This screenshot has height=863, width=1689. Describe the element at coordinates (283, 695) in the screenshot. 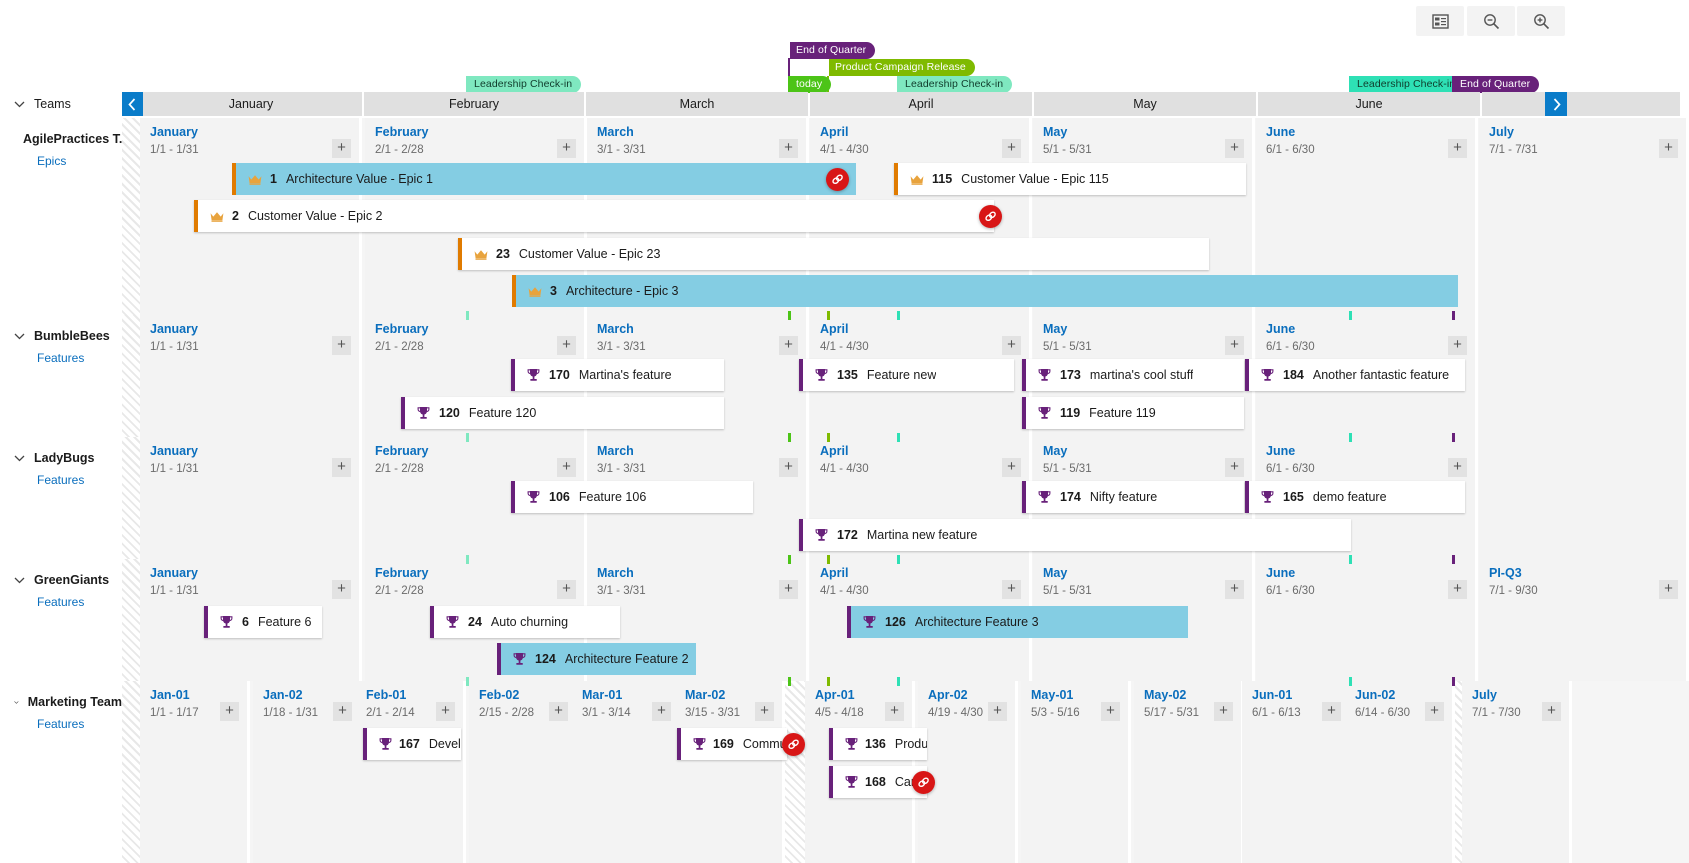

I see `iteration-title: Jan-02` at that location.